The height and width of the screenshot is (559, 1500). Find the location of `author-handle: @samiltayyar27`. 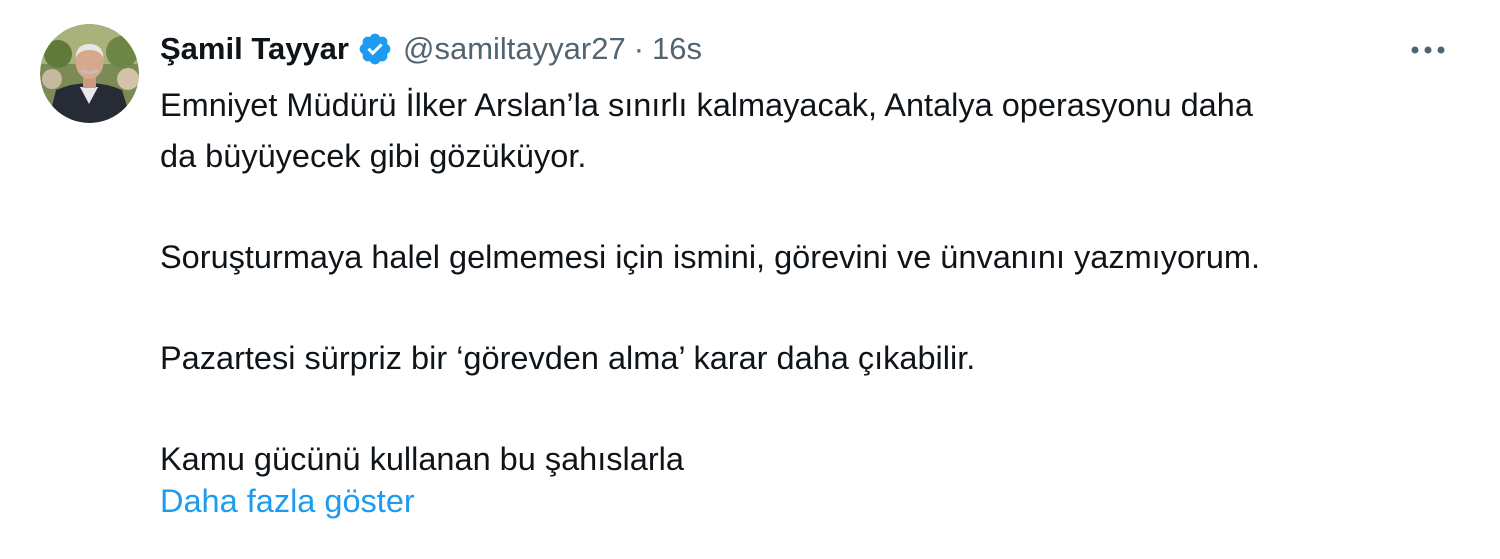

author-handle: @samiltayyar27 is located at coordinates (514, 49).